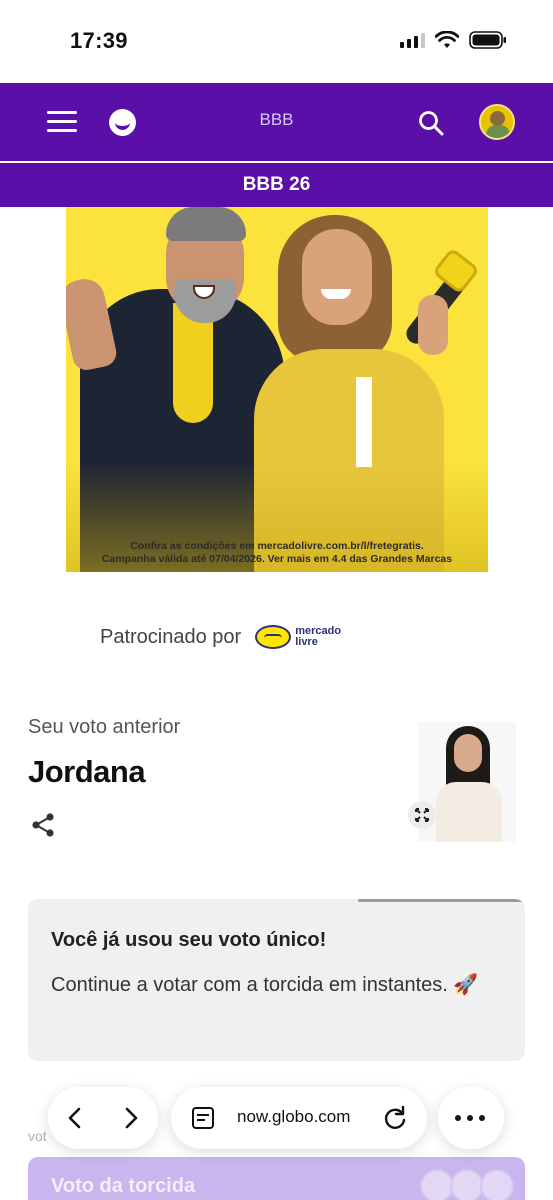 This screenshot has width=553, height=1200. What do you see at coordinates (441, 900) in the screenshot?
I see `card-progress-bar` at bounding box center [441, 900].